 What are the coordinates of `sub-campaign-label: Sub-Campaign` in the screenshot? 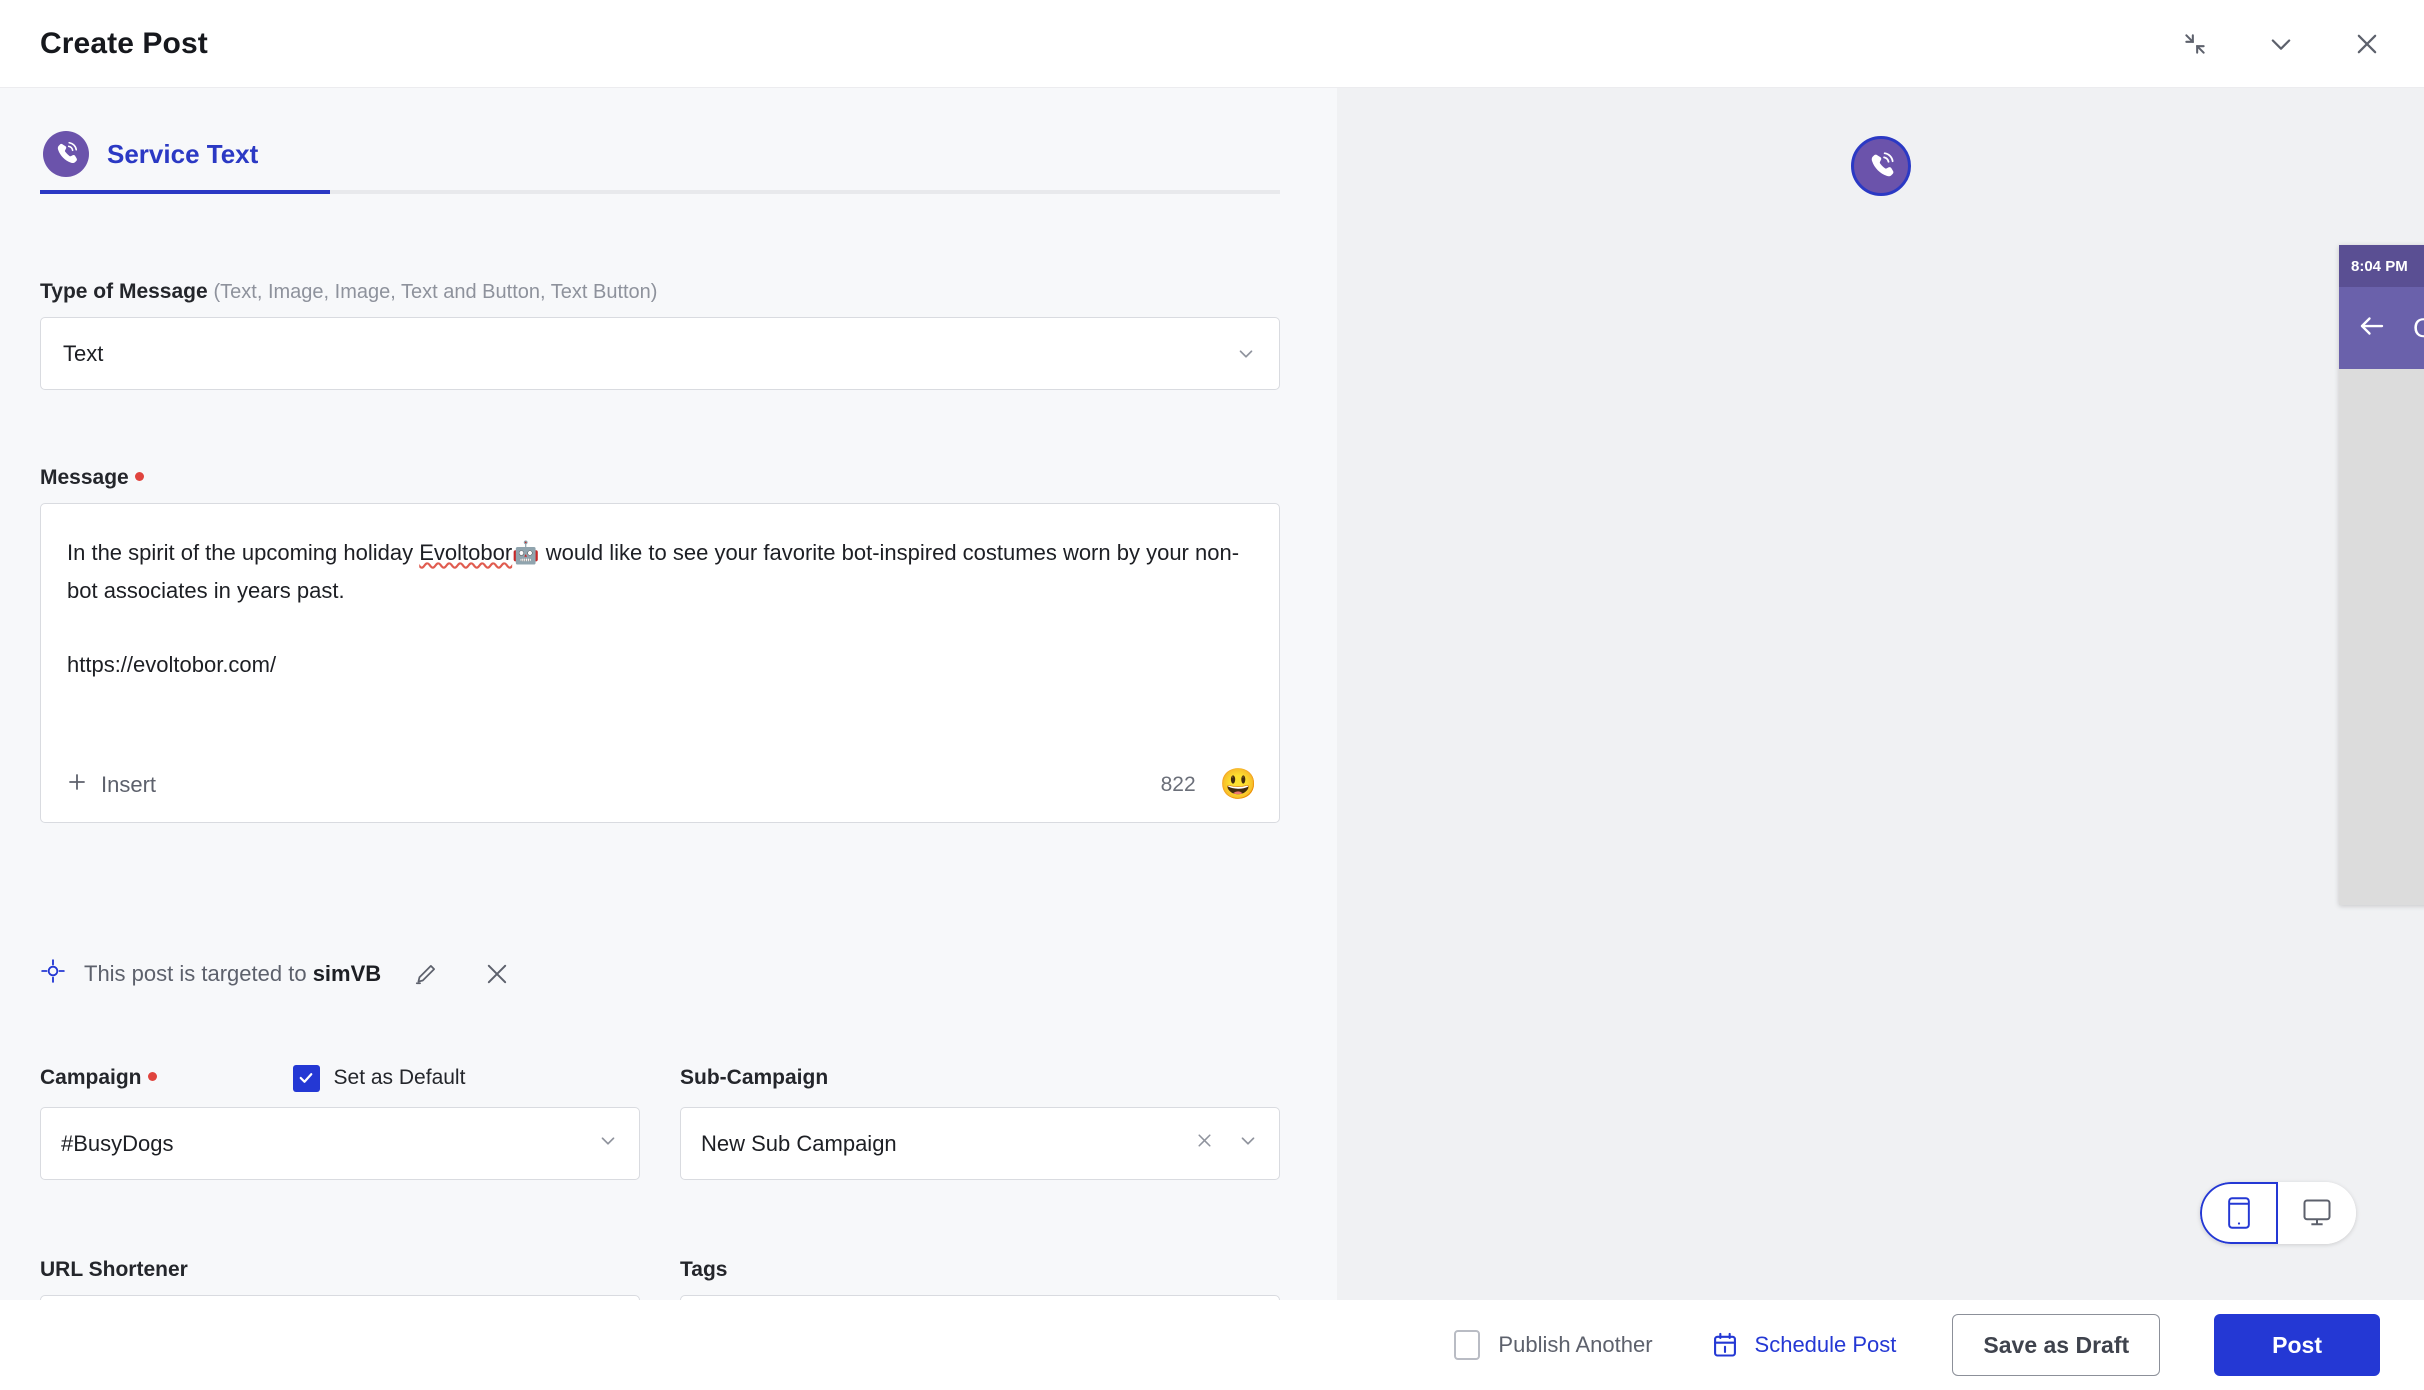 It's located at (754, 1077).